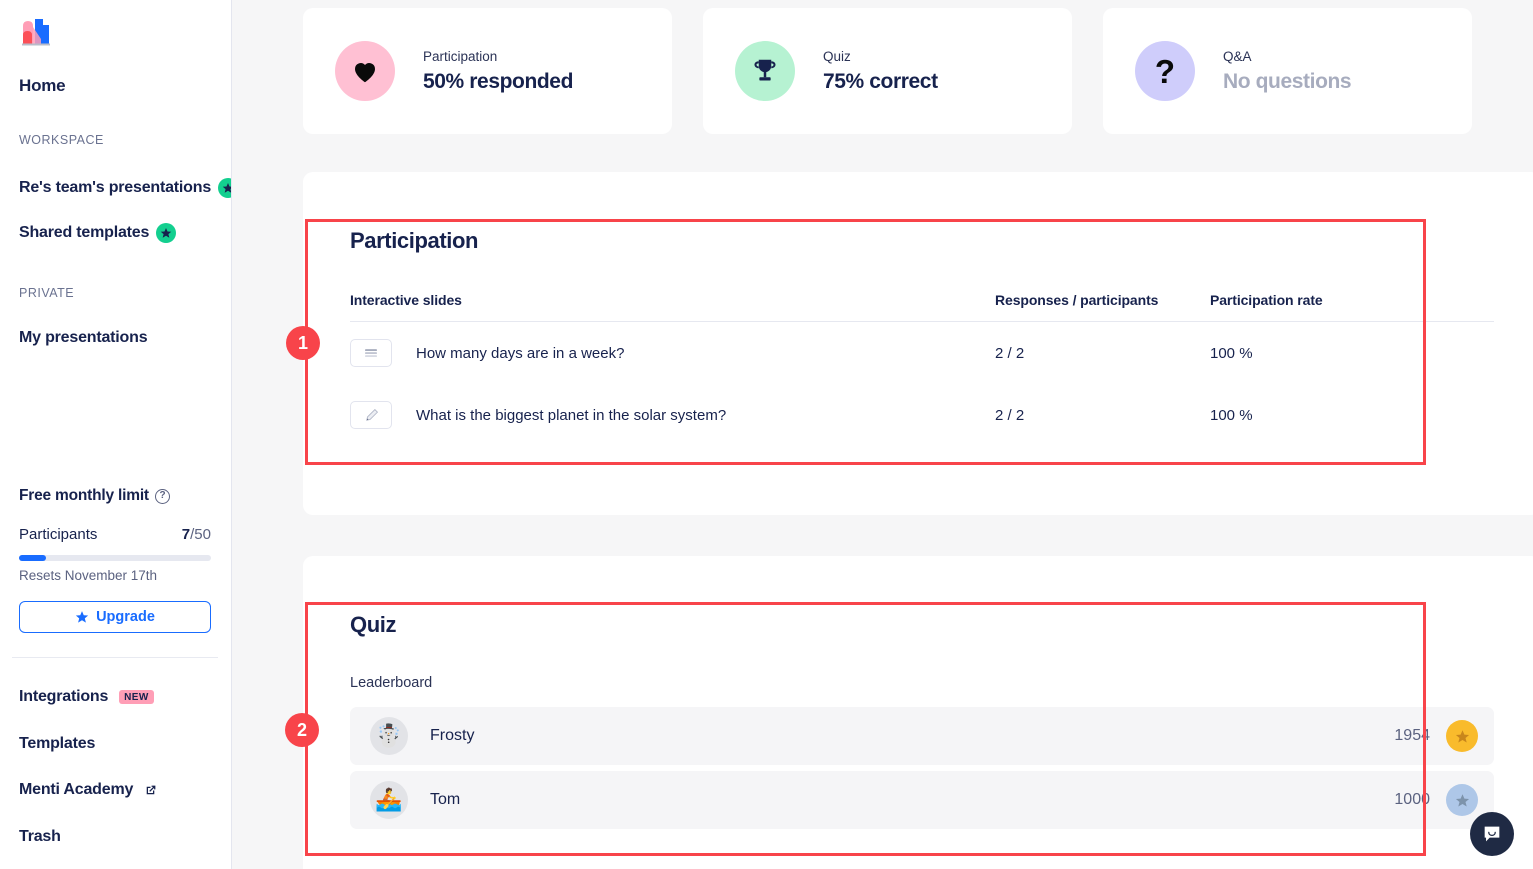 This screenshot has height=869, width=1533. I want to click on support-chat-button, so click(1492, 834).